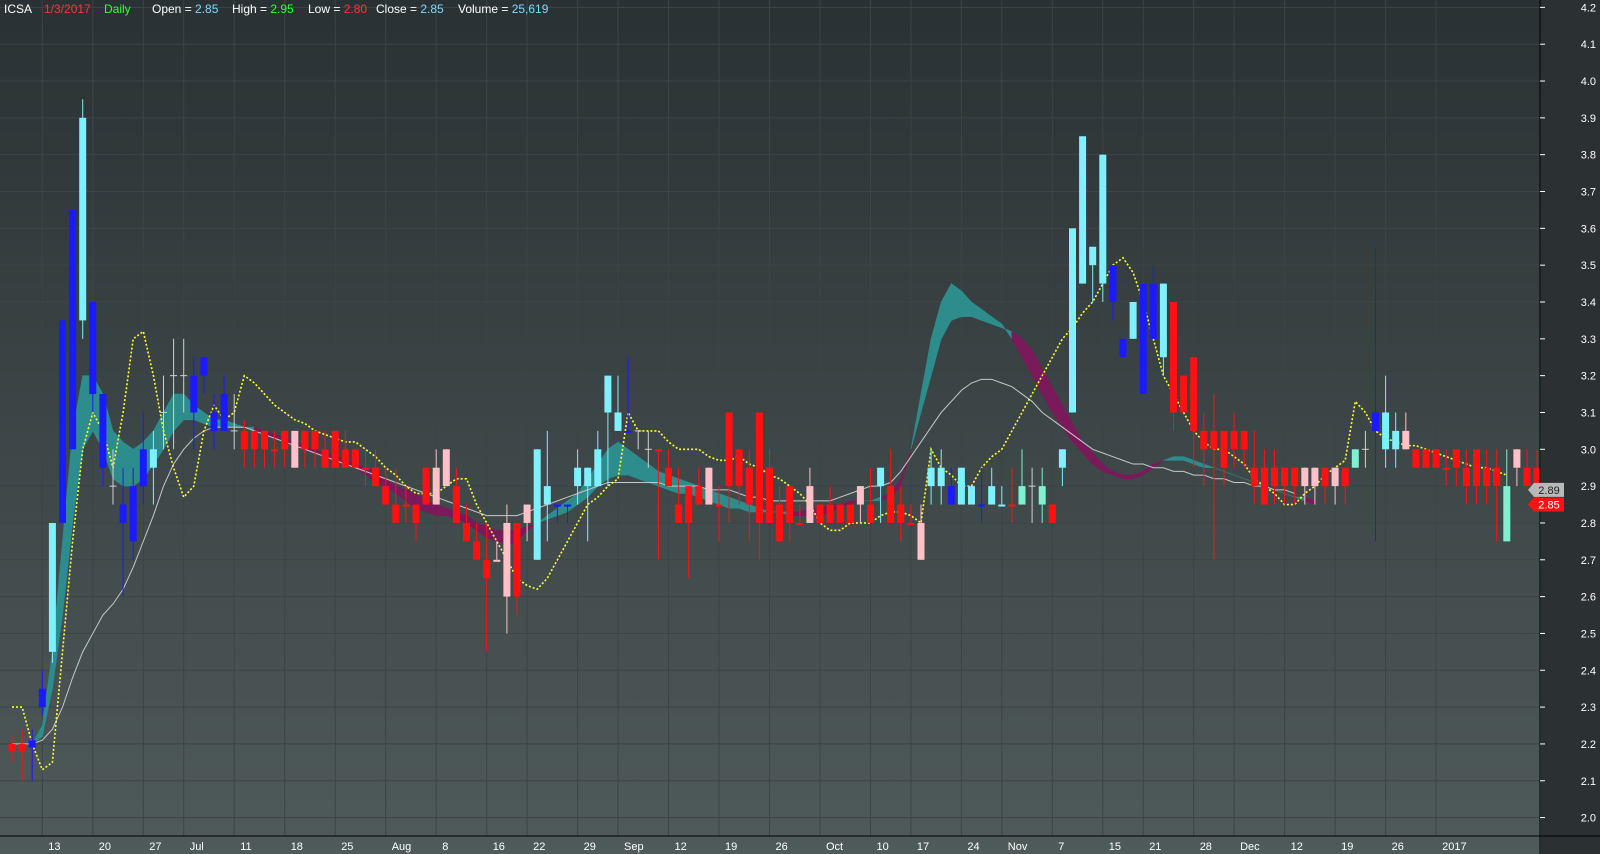 This screenshot has width=1600, height=854. What do you see at coordinates (197, 847) in the screenshot?
I see `x-tick-label: Jul` at bounding box center [197, 847].